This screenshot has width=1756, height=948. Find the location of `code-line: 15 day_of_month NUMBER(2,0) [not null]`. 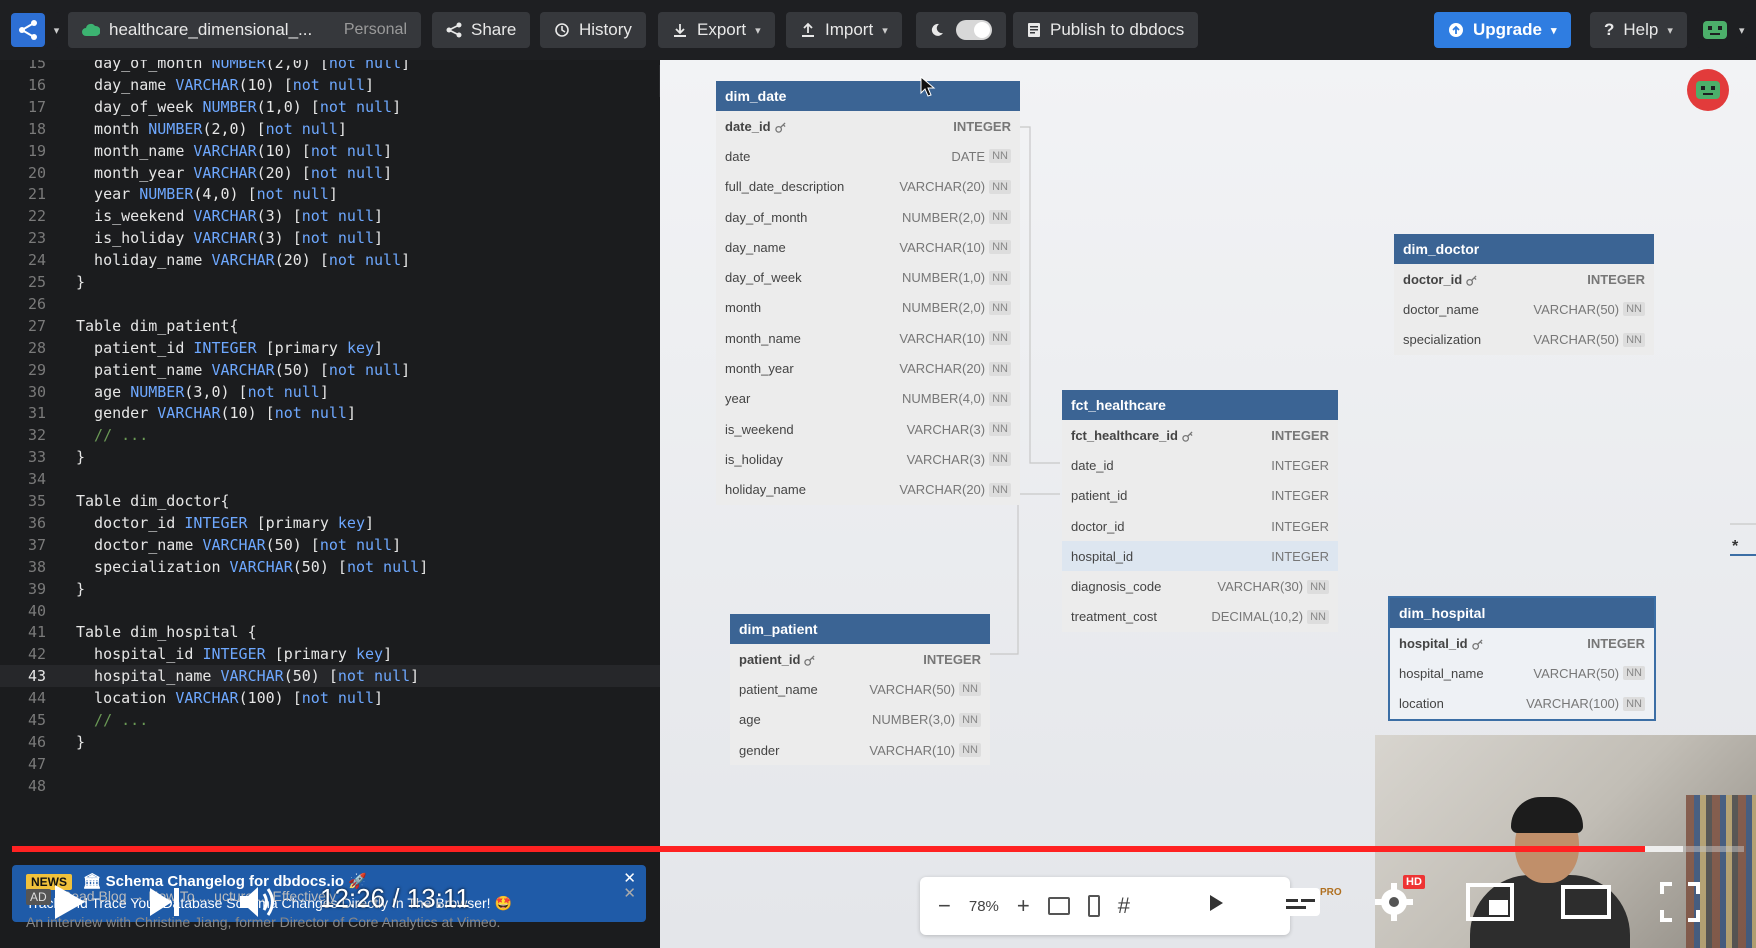

code-line: 15 day_of_month NUMBER(2,0) [not null] is located at coordinates (330, 67).